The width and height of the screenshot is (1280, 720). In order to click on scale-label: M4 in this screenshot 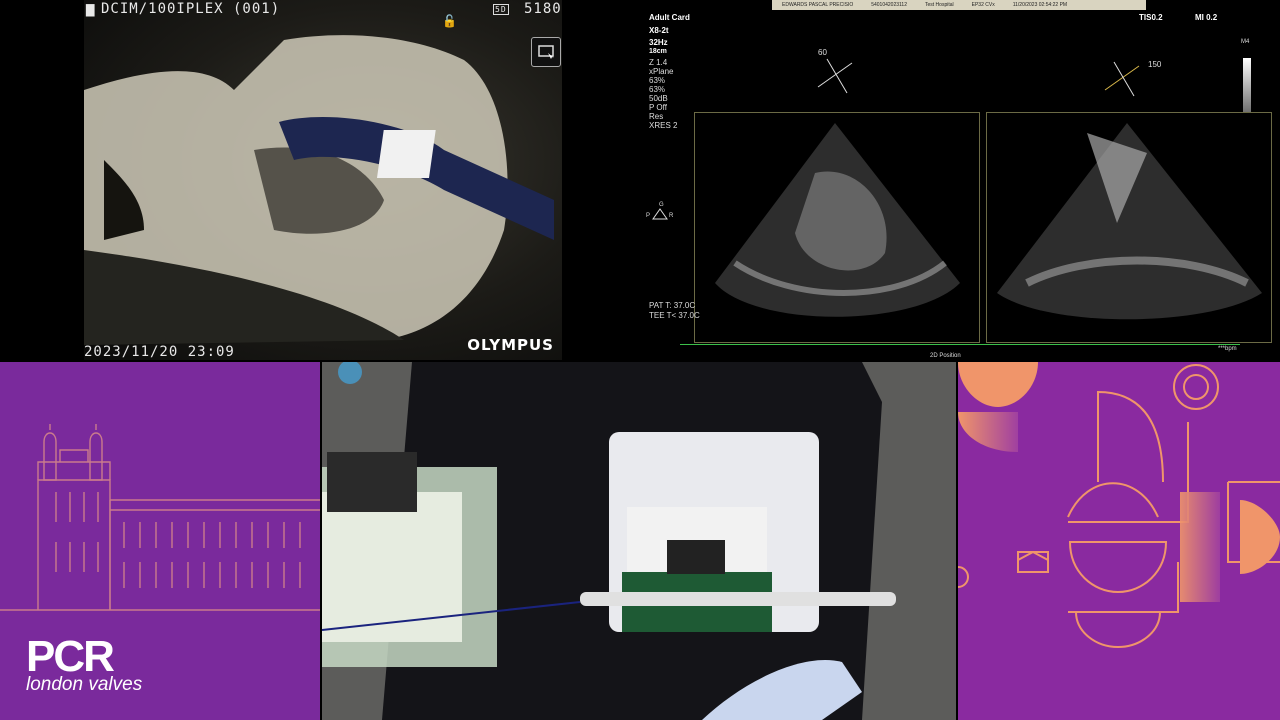, I will do `click(1245, 42)`.